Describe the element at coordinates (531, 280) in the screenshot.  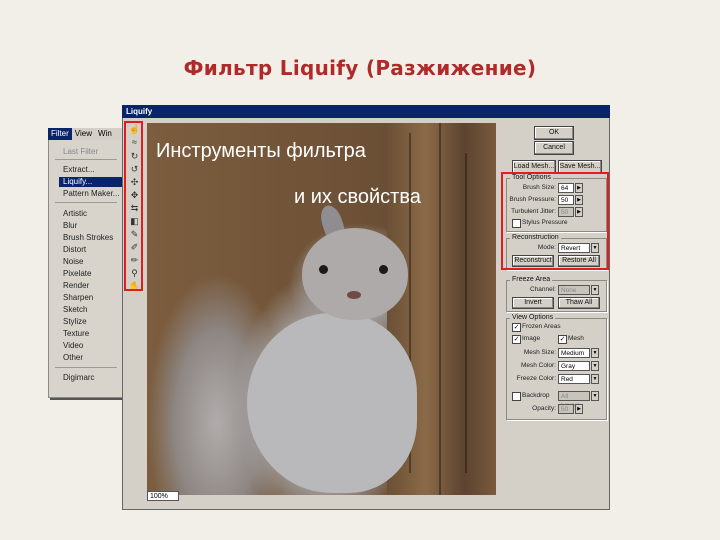
I see `freeze-area-title: Freeze Area` at that location.